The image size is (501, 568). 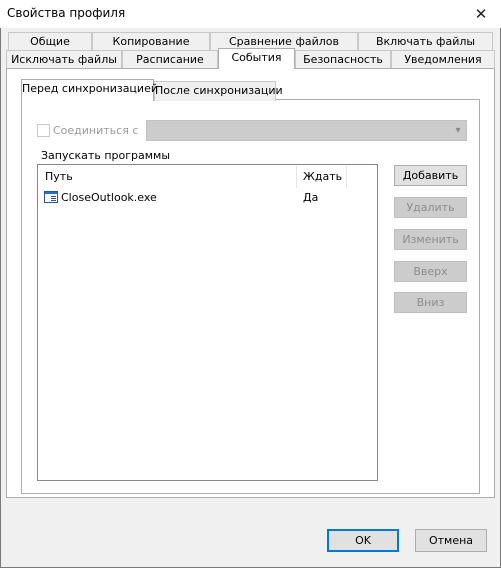 What do you see at coordinates (430, 175) in the screenshot?
I see `add-button: Добавить` at bounding box center [430, 175].